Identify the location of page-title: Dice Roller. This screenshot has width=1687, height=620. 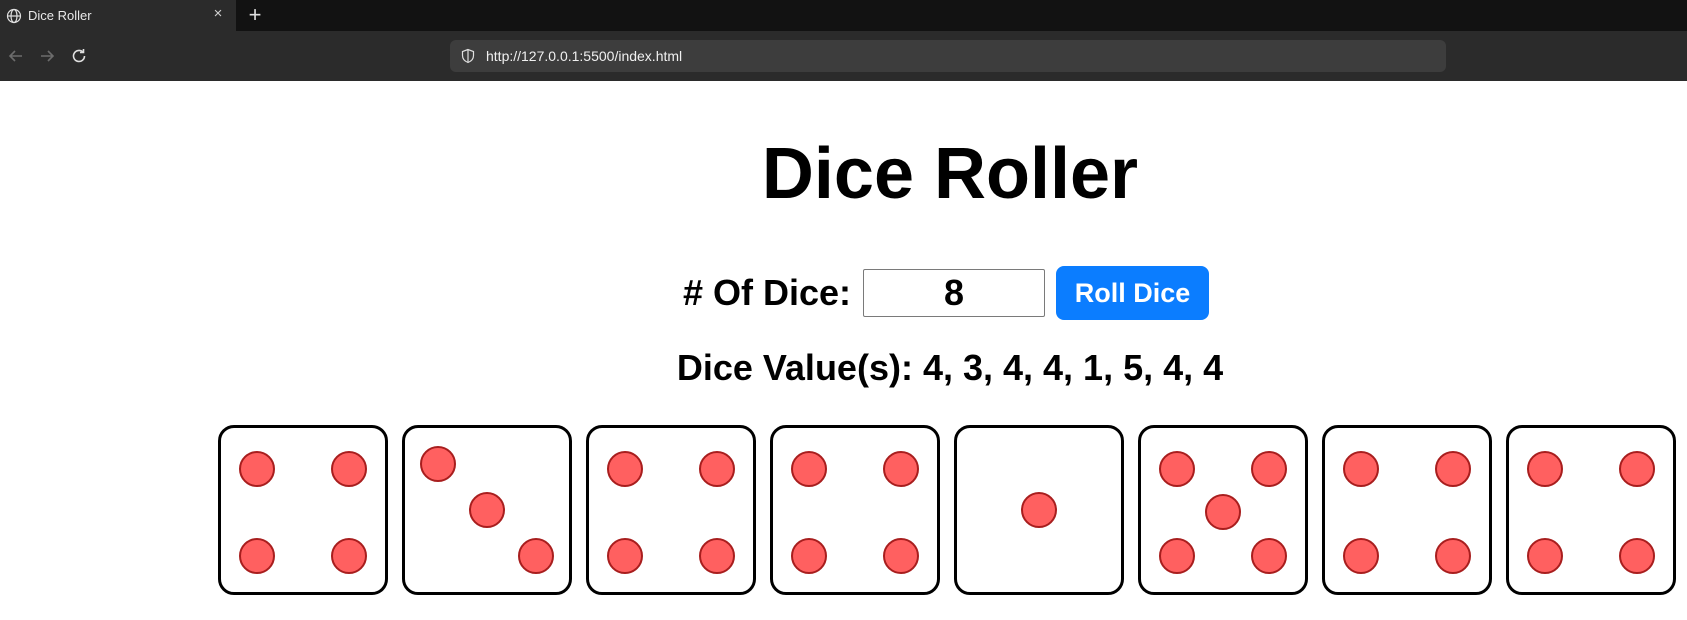
(950, 174).